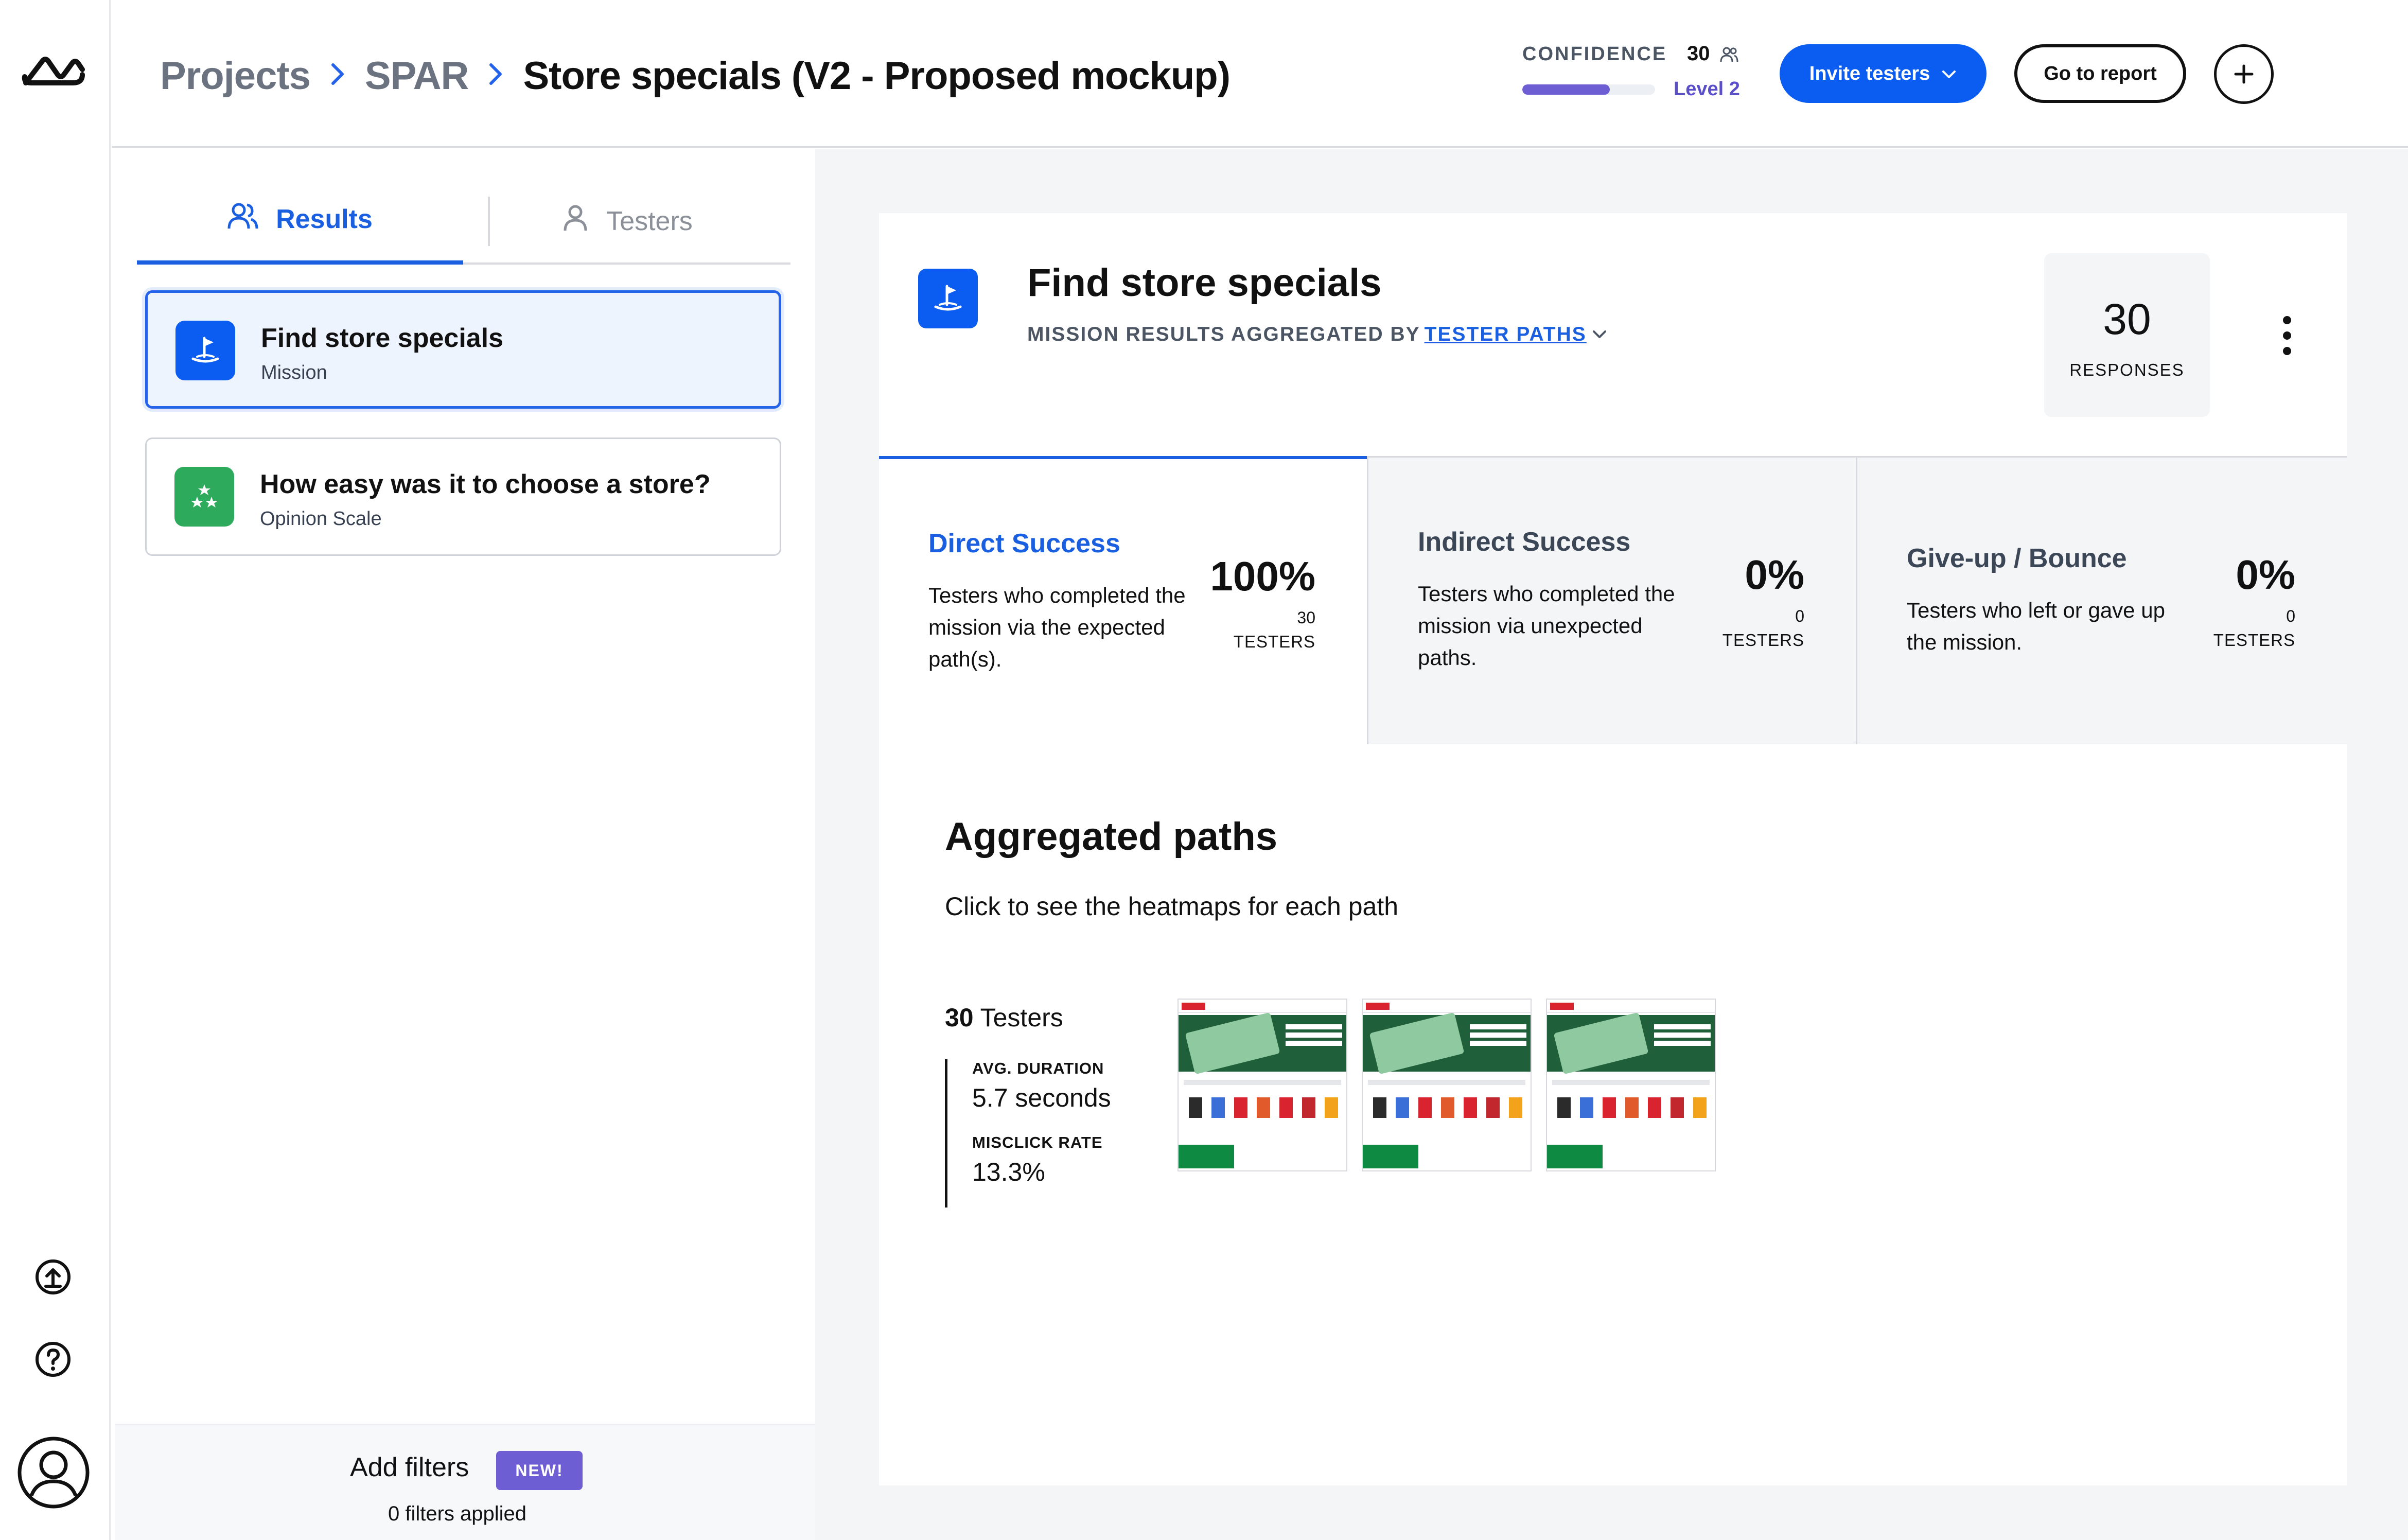 This screenshot has width=2408, height=1540. What do you see at coordinates (1699, 53) in the screenshot?
I see `confidence-tester-count: 30` at bounding box center [1699, 53].